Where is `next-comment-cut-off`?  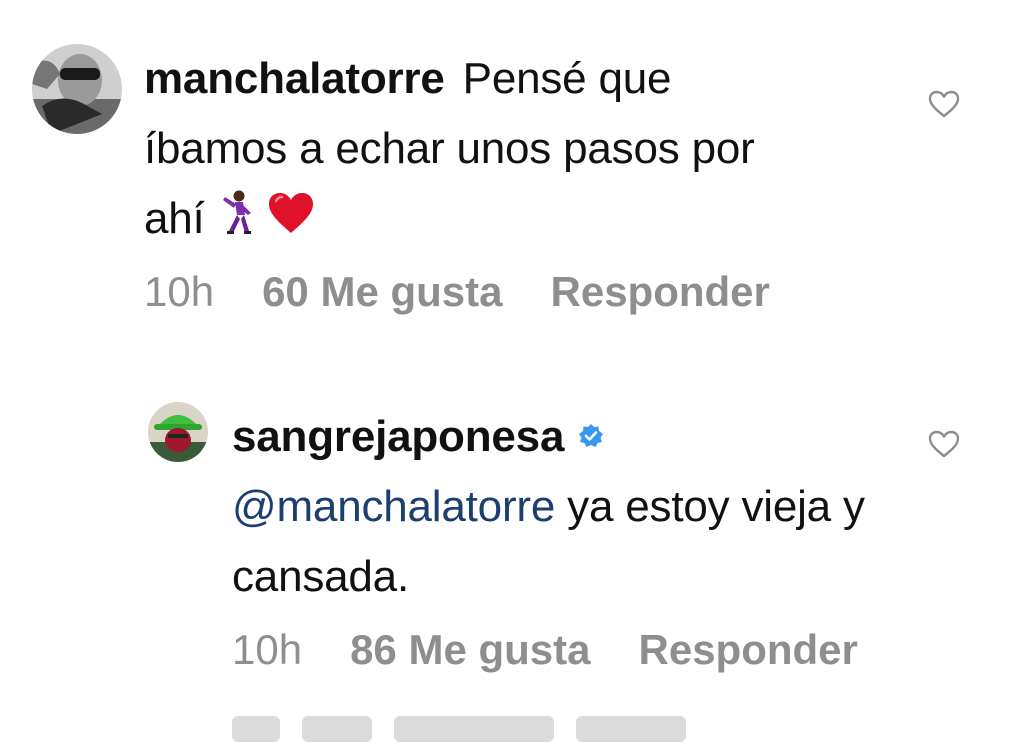
next-comment-cut-off is located at coordinates (459, 731).